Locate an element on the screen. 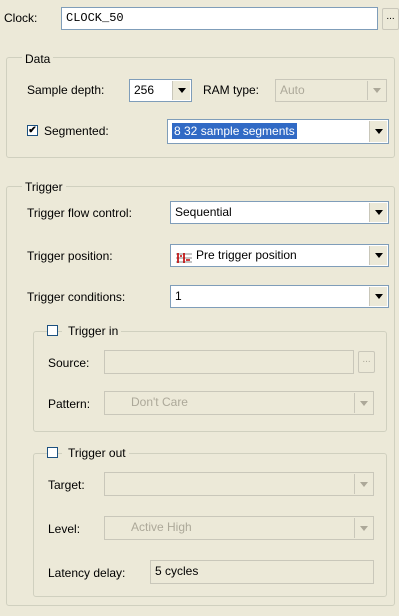 The width and height of the screenshot is (399, 616). target-dropdown-button is located at coordinates (363, 484).